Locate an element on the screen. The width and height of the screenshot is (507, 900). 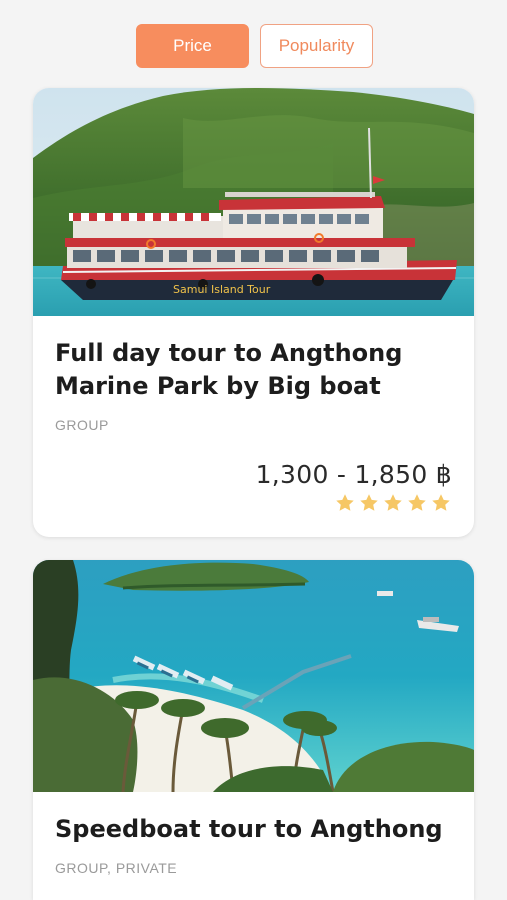
sort-popularity-button: Popularity is located at coordinates (316, 46).